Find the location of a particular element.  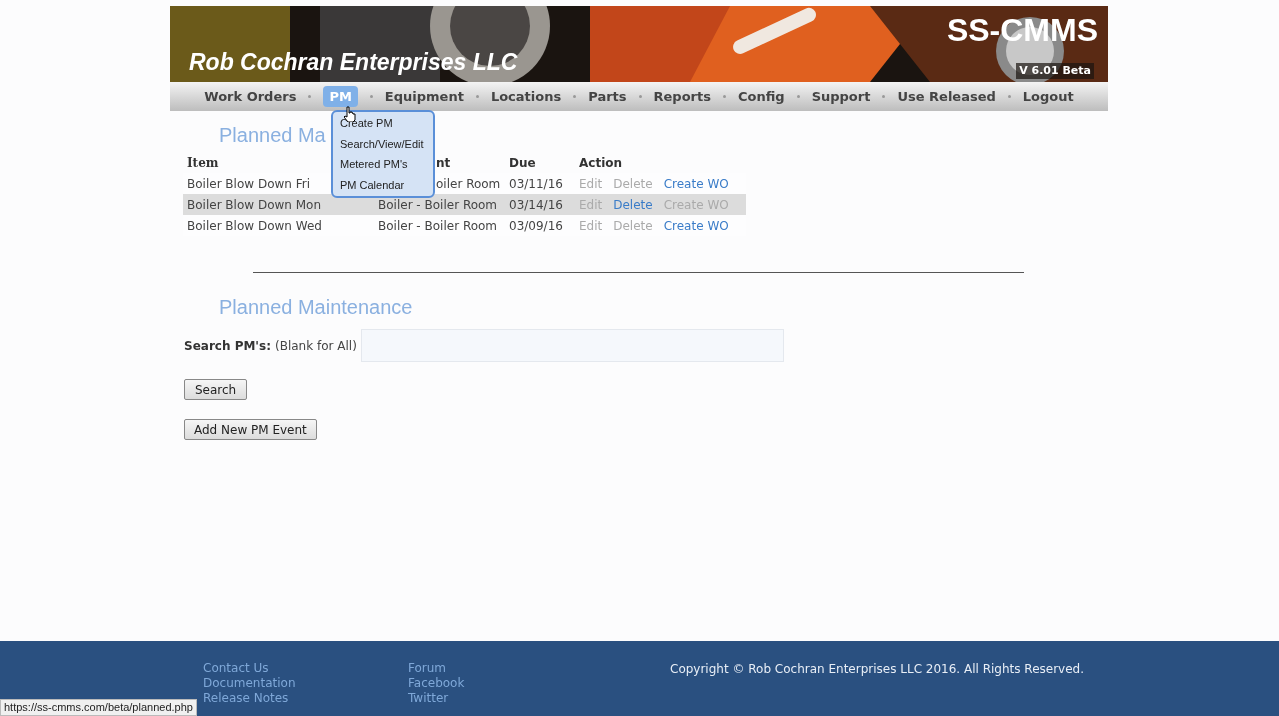

nav-item: Support is located at coordinates (841, 96).